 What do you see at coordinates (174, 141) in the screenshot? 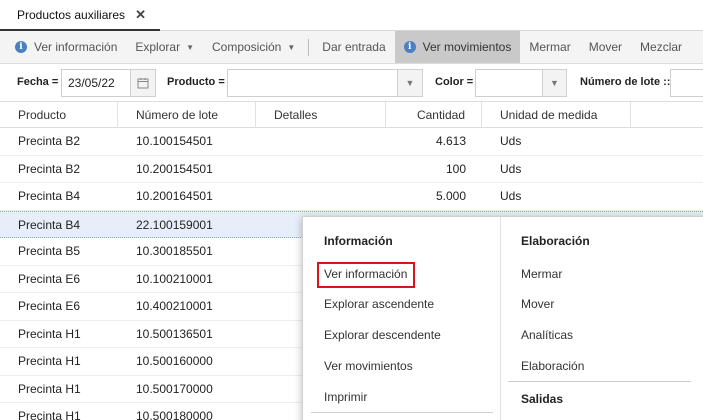
I see `cell-lote: 10.100154501` at bounding box center [174, 141].